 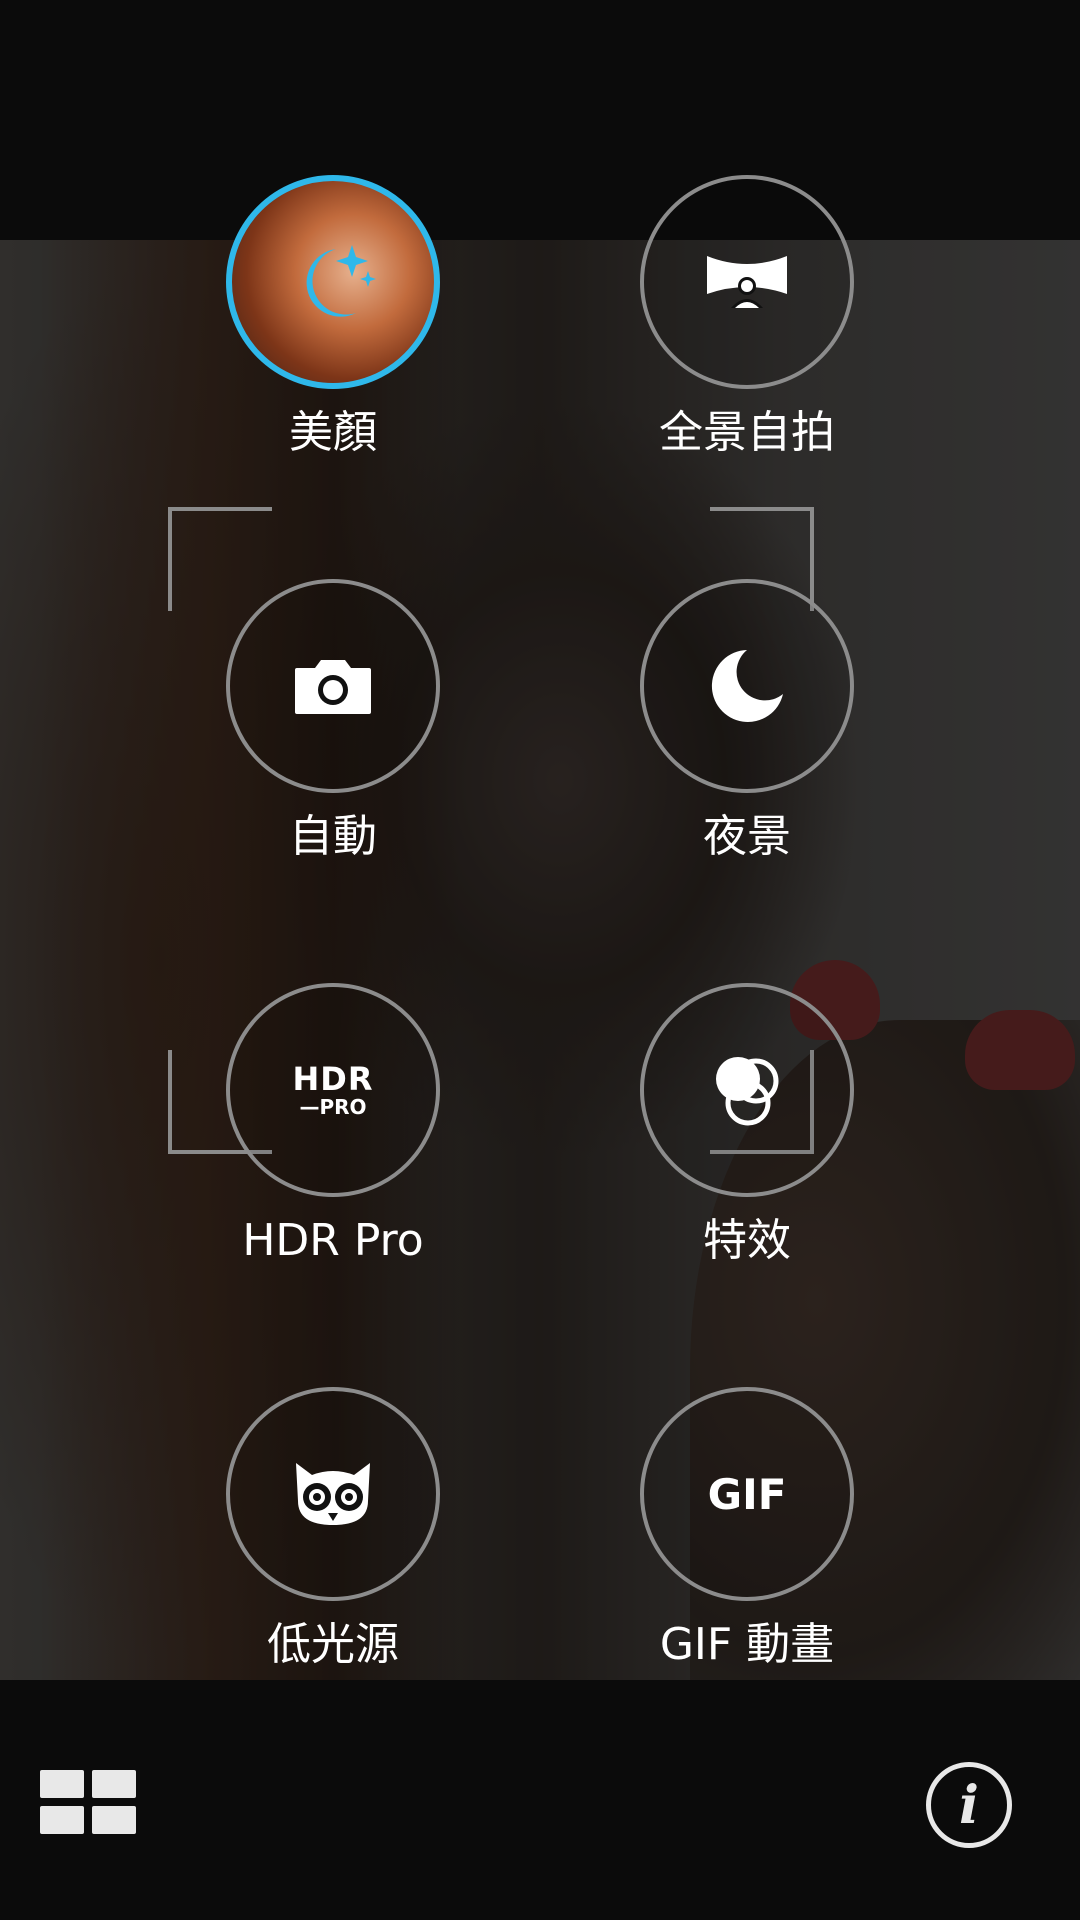 I want to click on mode-label: 低光源, so click(x=333, y=1644).